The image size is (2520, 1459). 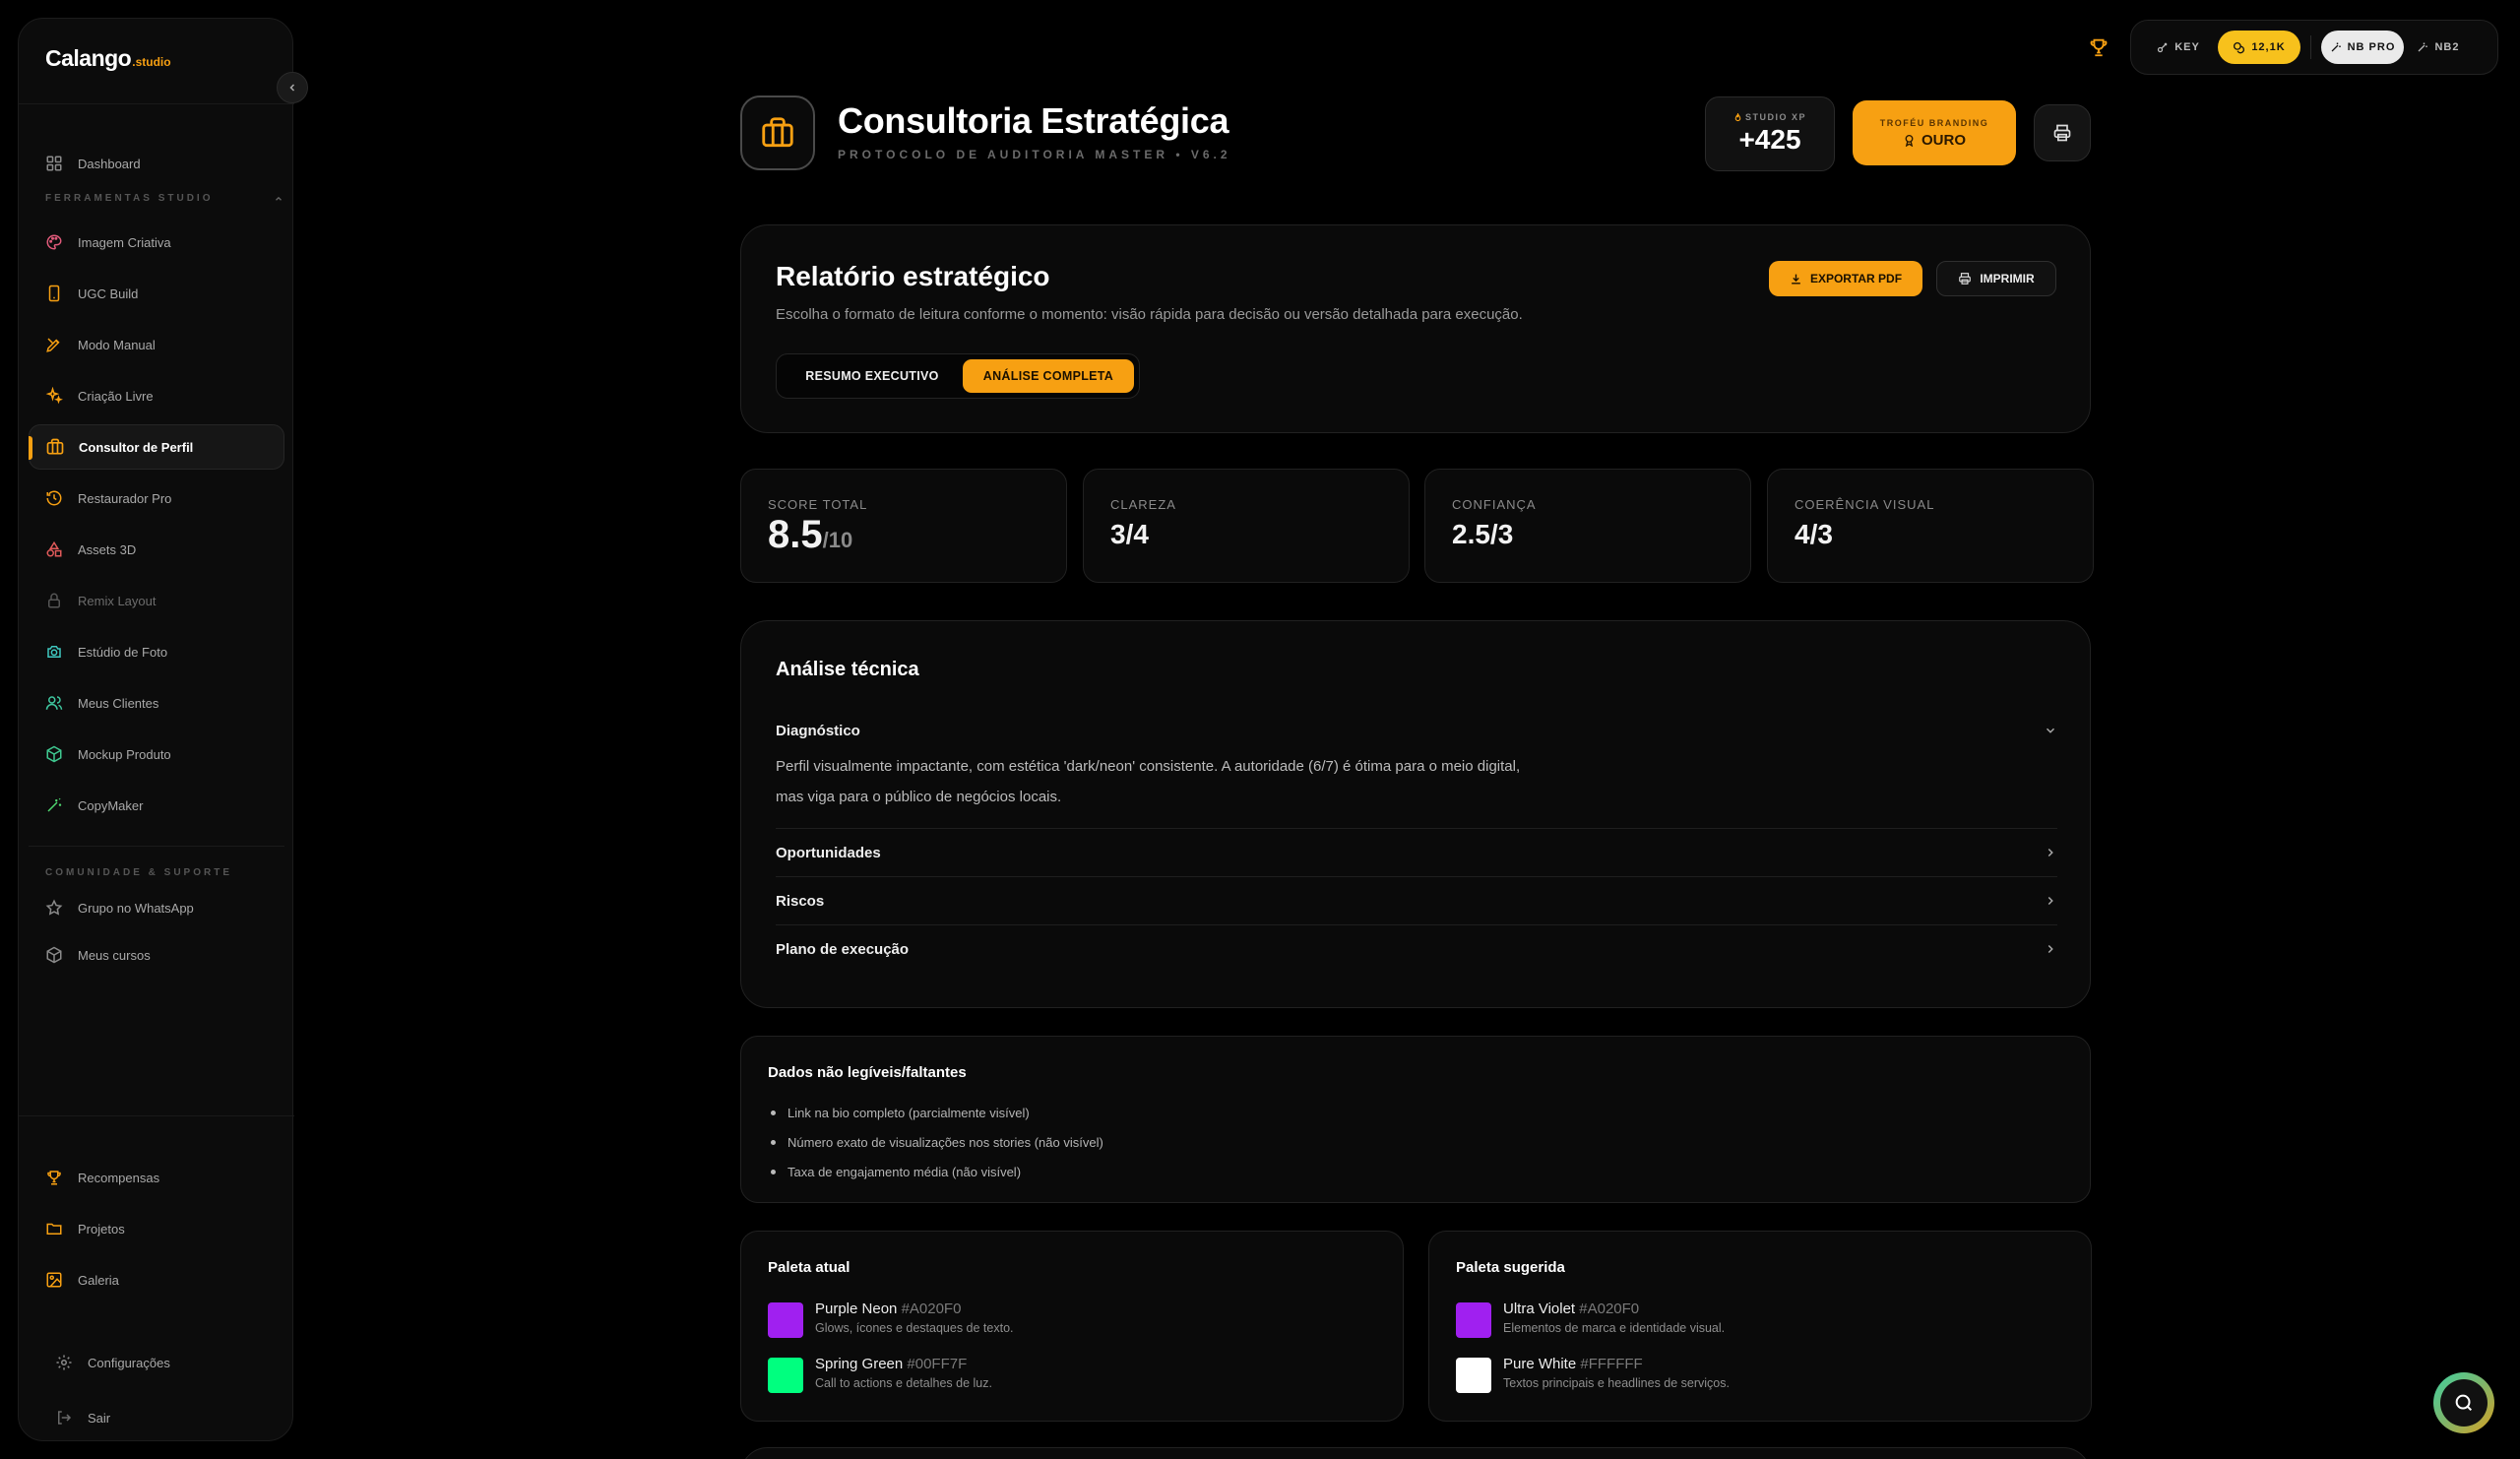 What do you see at coordinates (1737, 116) in the screenshot?
I see `flame-icon` at bounding box center [1737, 116].